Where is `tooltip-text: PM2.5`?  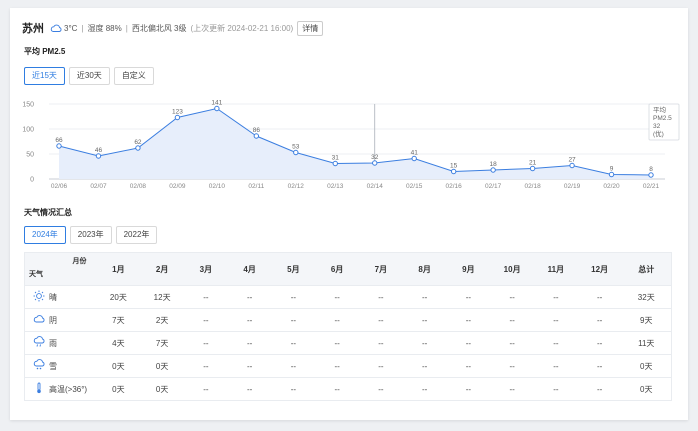
tooltip-text: PM2.5 is located at coordinates (662, 118).